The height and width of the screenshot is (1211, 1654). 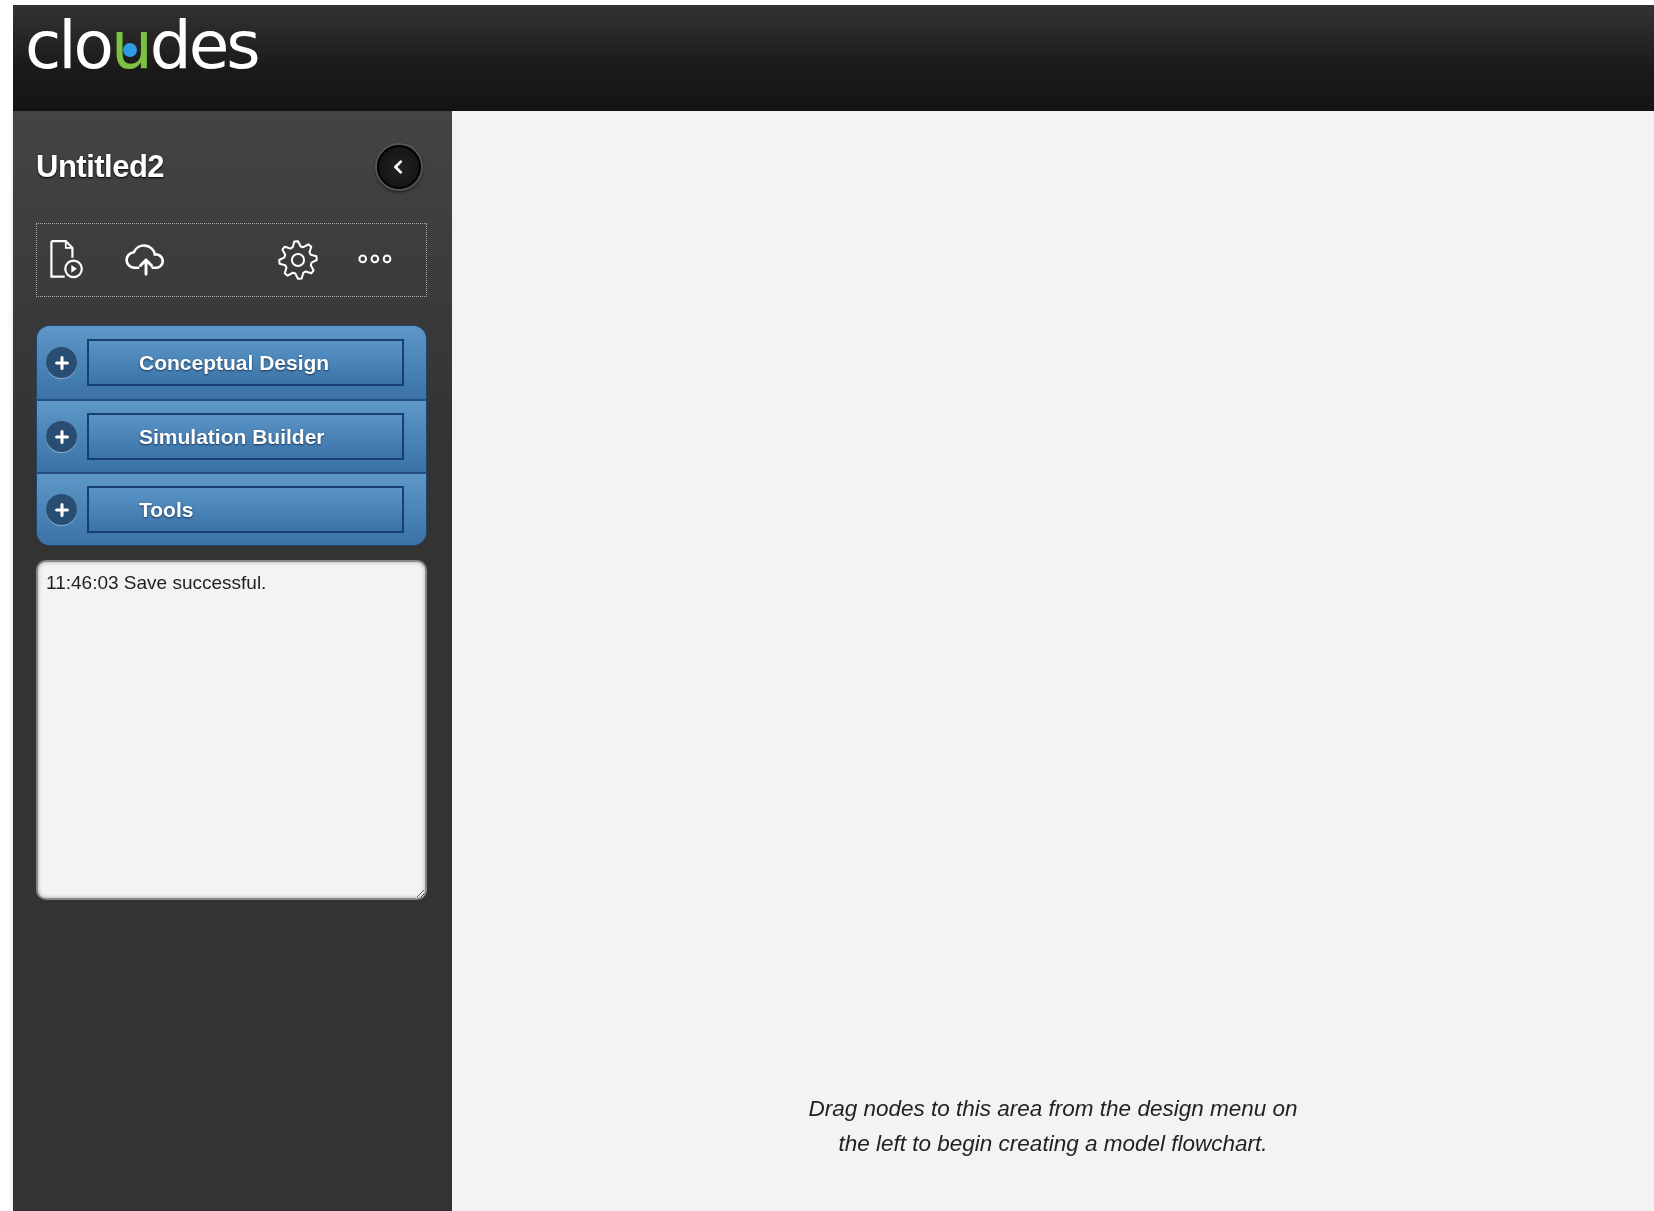 What do you see at coordinates (245, 362) in the screenshot?
I see `section-button: Conceptual Design` at bounding box center [245, 362].